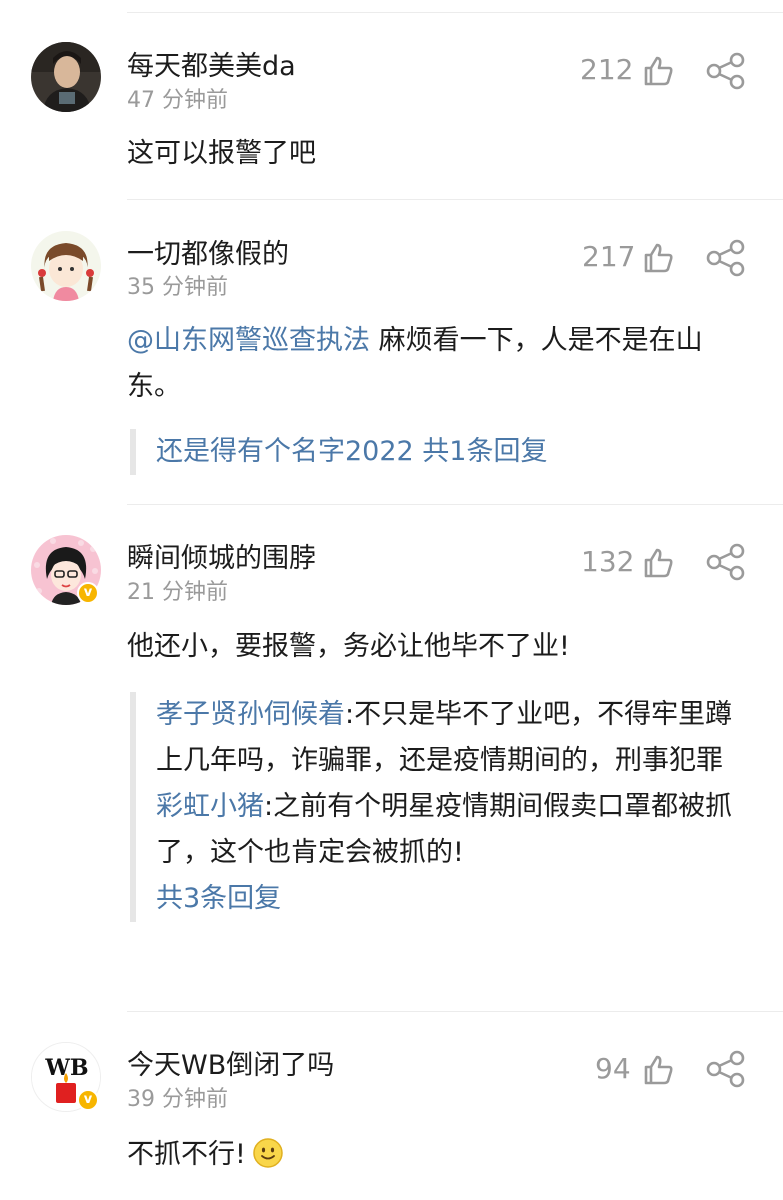 This screenshot has height=1200, width=783. I want to click on timestamp: 39 分钟前, so click(177, 1099).